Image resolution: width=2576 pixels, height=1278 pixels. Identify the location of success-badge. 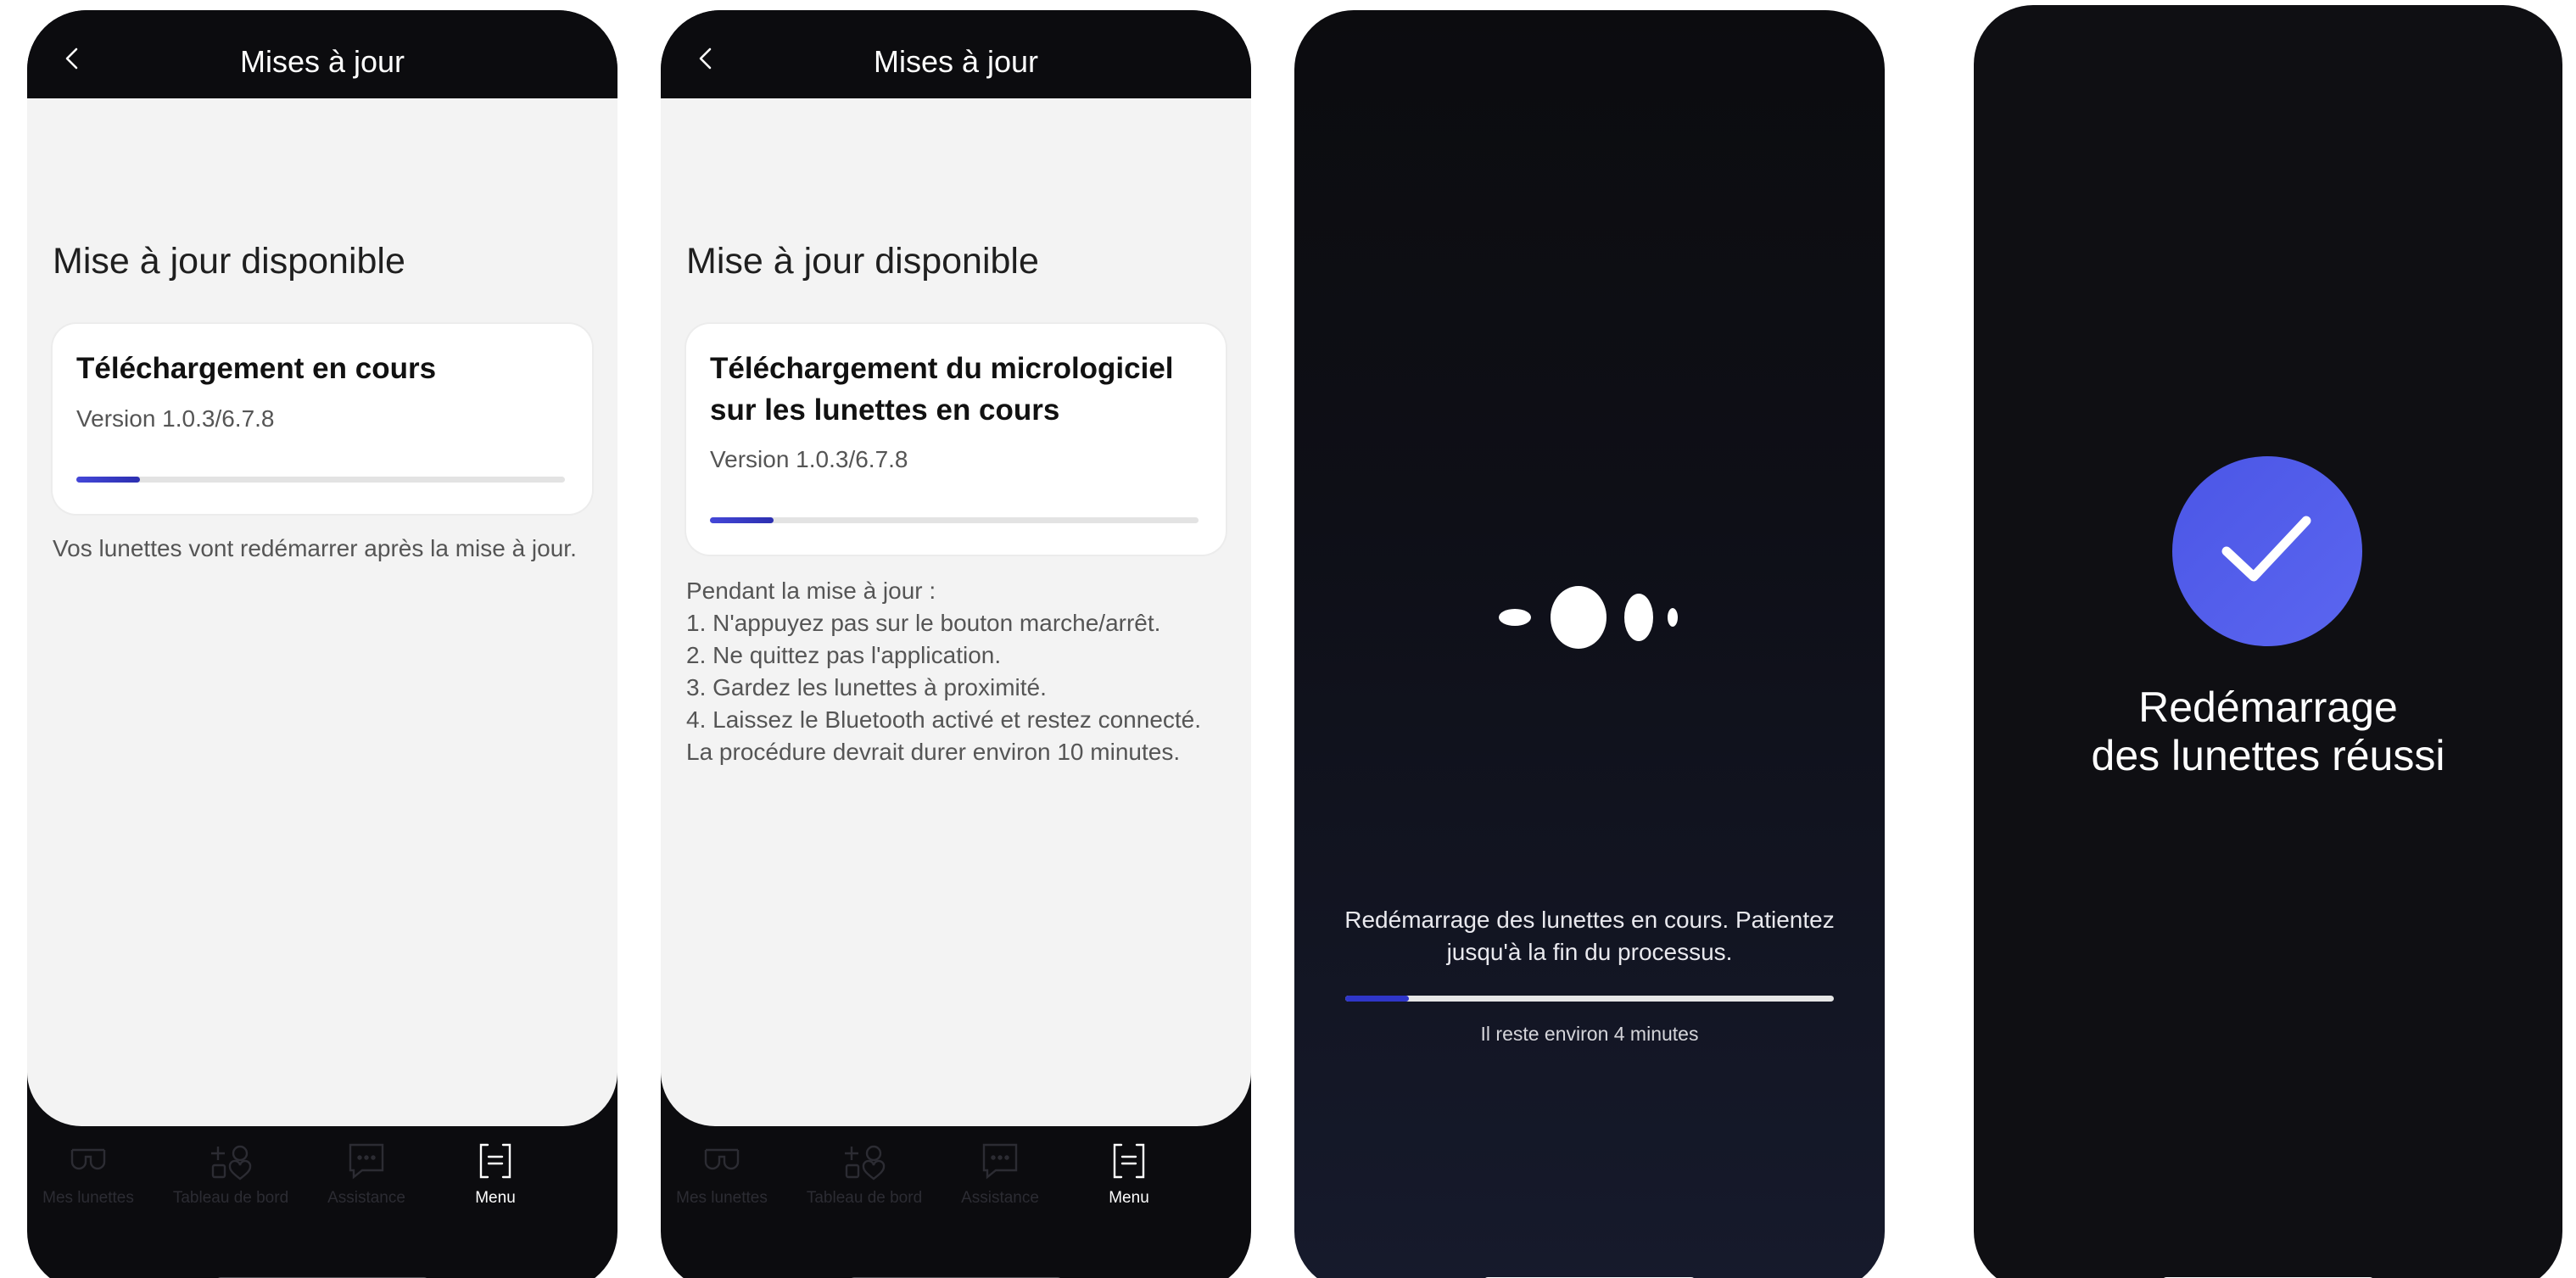
(2267, 551).